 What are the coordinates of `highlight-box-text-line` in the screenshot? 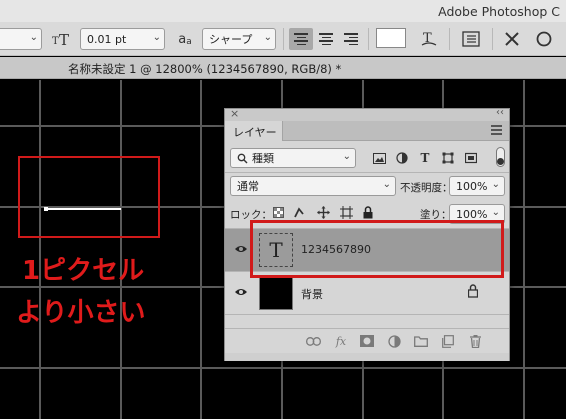 It's located at (89, 197).